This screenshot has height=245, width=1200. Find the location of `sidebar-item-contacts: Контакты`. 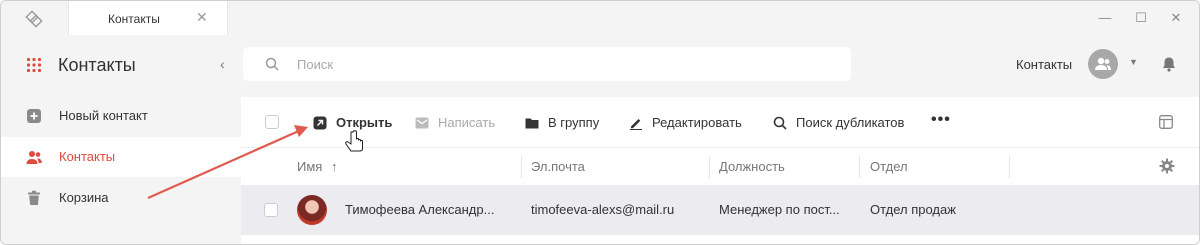

sidebar-item-contacts: Контакты is located at coordinates (121, 157).